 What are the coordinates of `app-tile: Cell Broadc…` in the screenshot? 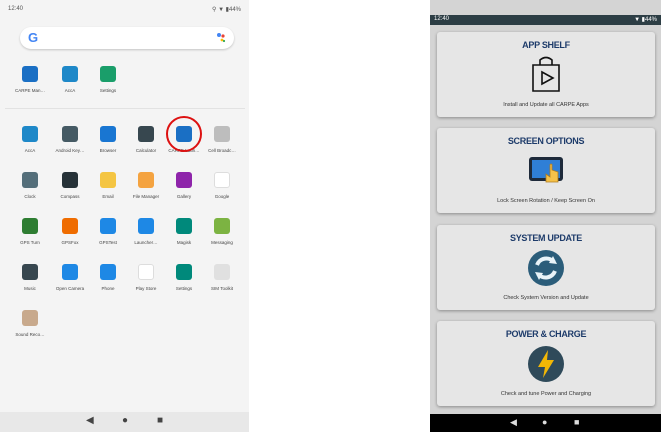 It's located at (222, 146).